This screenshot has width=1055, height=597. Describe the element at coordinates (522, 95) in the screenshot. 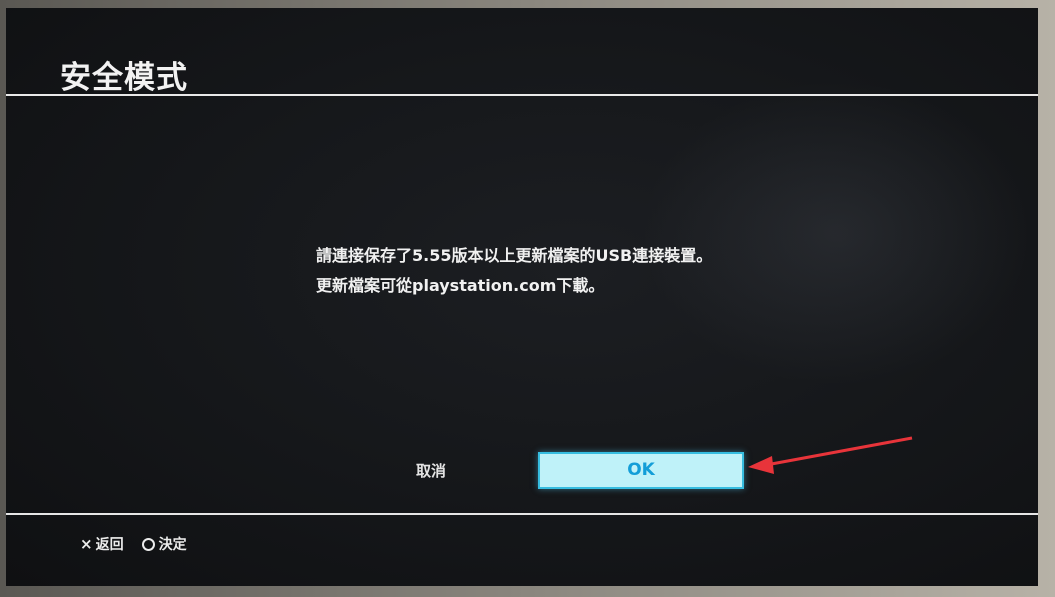

I see `title-divider` at that location.